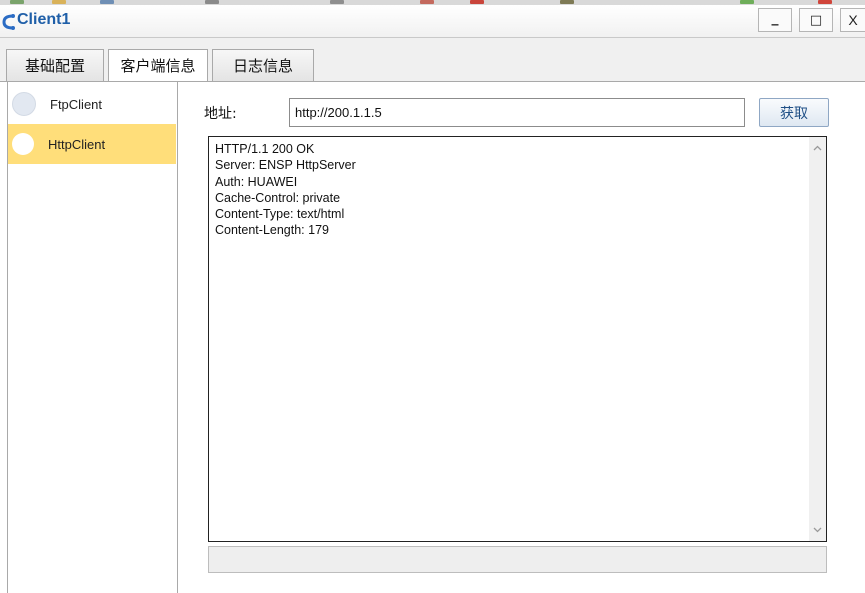  What do you see at coordinates (220, 114) in the screenshot?
I see `address-label: 地址:` at bounding box center [220, 114].